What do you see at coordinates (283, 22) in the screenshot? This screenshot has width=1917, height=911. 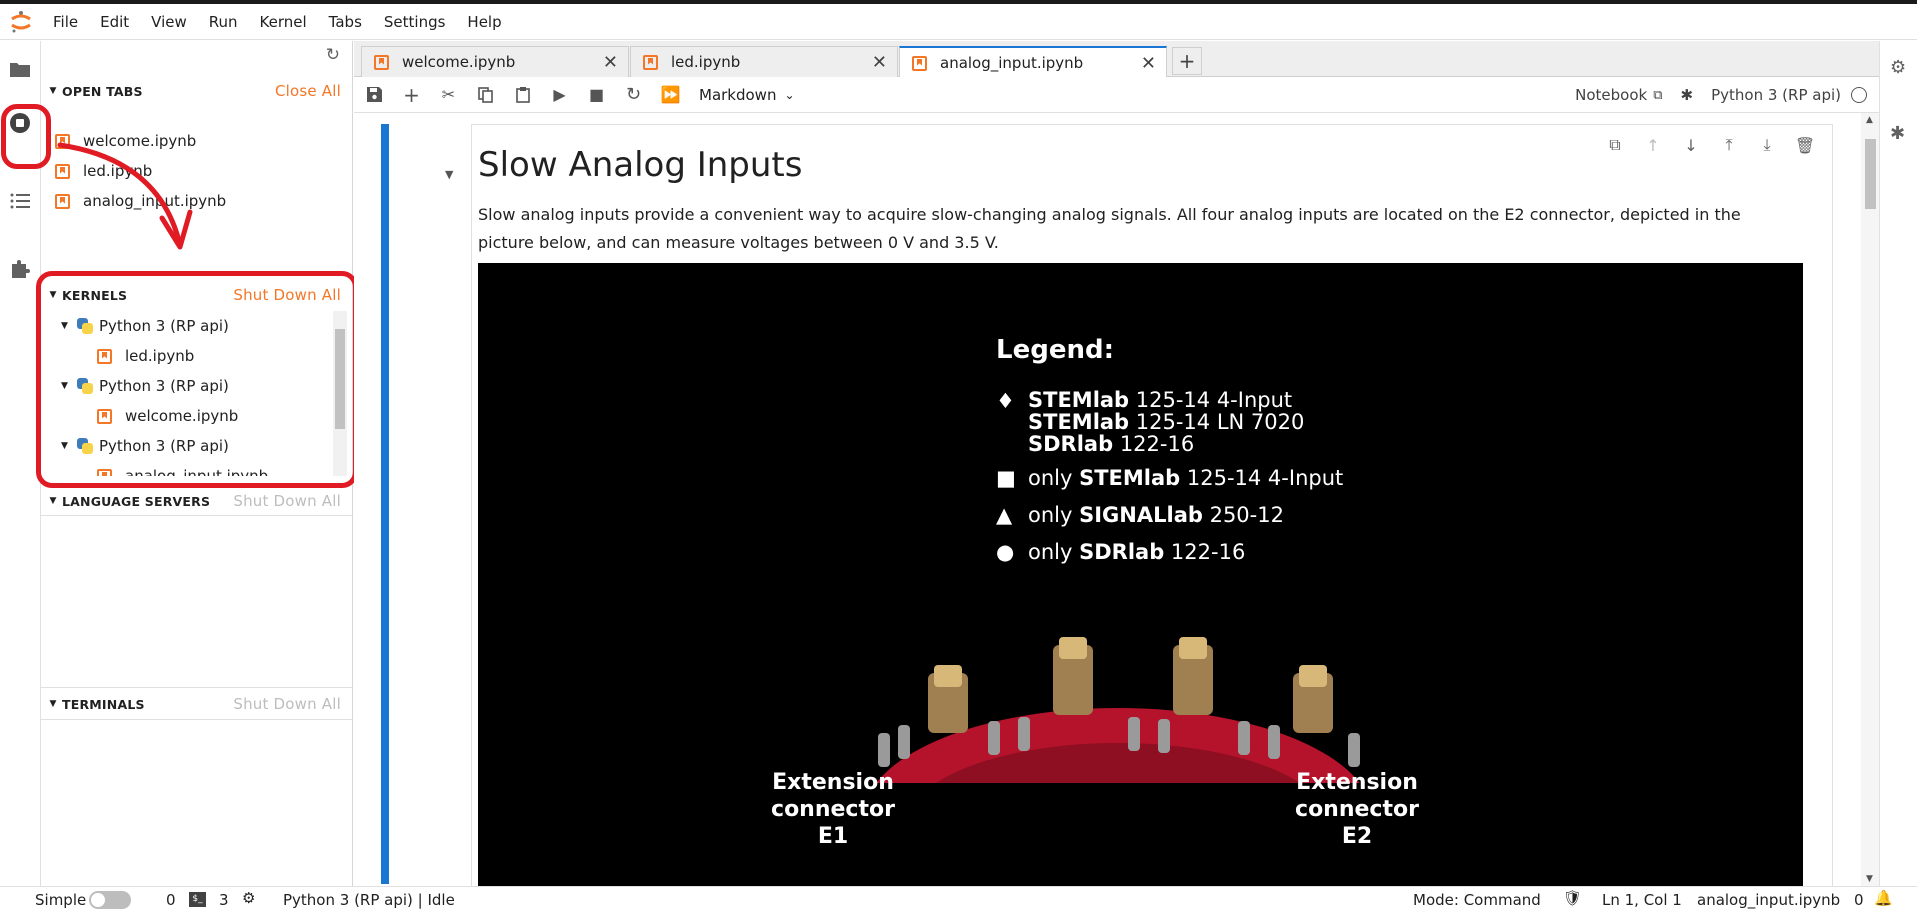 I see `menu-kernel: Kernel` at bounding box center [283, 22].